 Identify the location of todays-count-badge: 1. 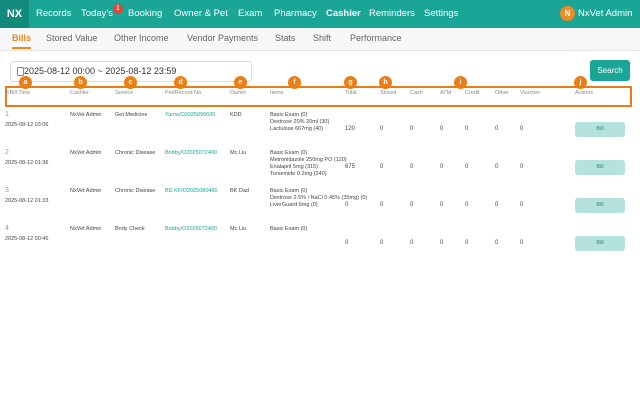
(118, 9).